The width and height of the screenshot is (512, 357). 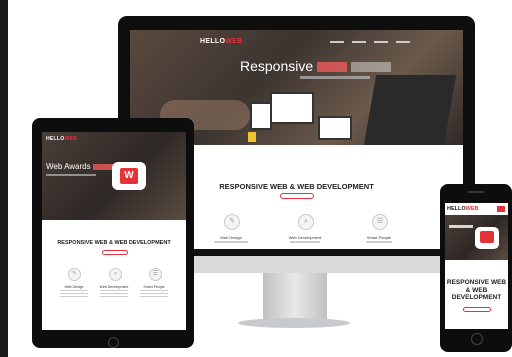 What do you see at coordinates (154, 287) in the screenshot?
I see `tablet-feature-title: Smart People` at bounding box center [154, 287].